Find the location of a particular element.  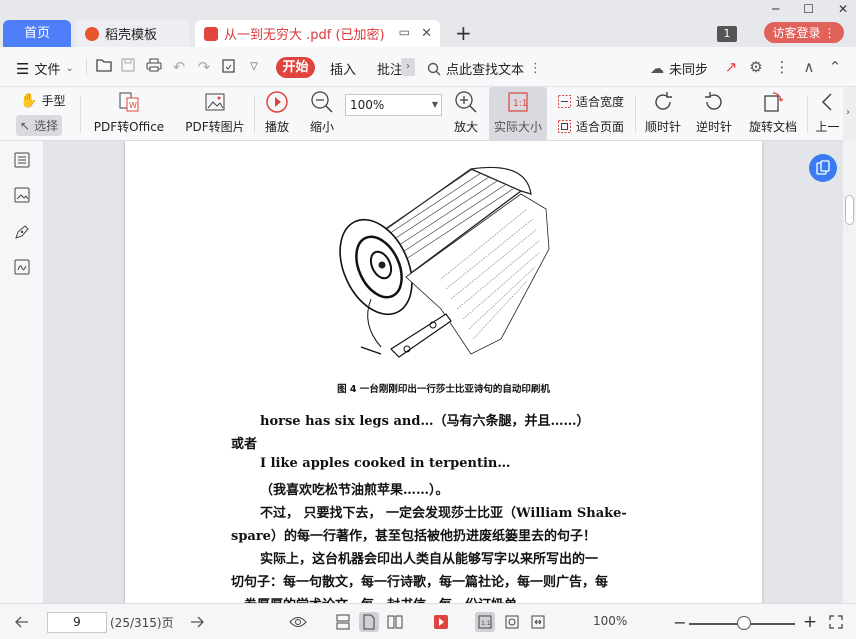

rotate-counterclockwise-button: 逆时针 is located at coordinates (714, 114).